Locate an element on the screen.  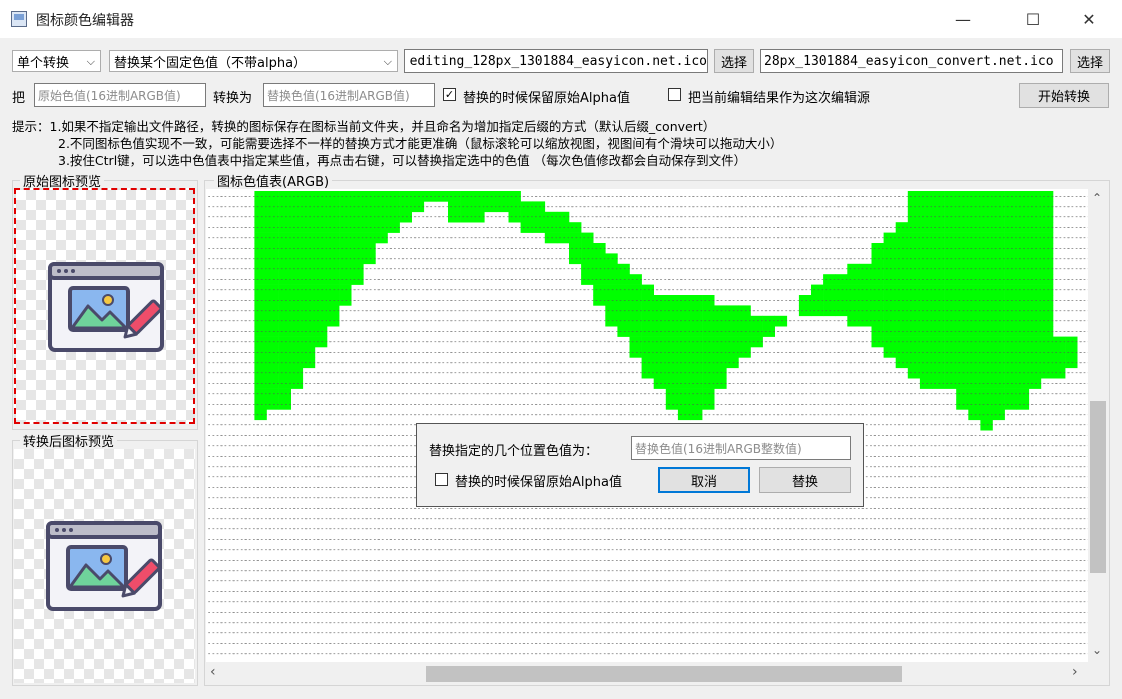
browse-input-button: 选择 is located at coordinates (734, 61).